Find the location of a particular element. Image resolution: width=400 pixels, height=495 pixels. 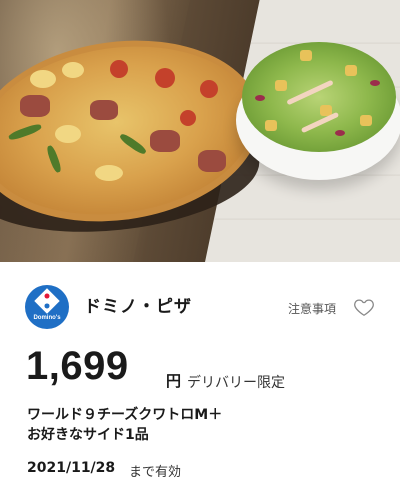

price-currency: 円 is located at coordinates (174, 381).